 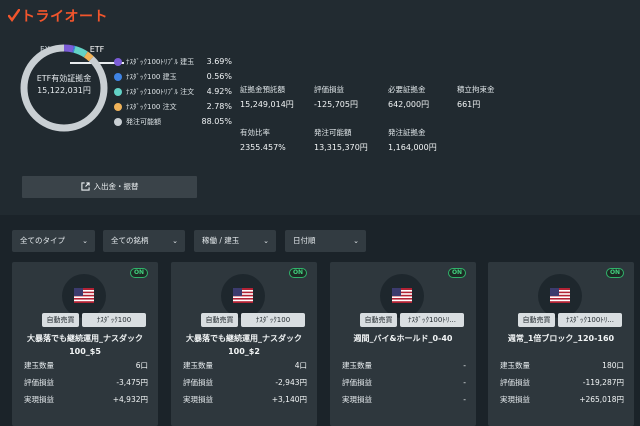 What do you see at coordinates (173, 123) in the screenshot?
I see `legend-item: 発注可能額 88.05%` at bounding box center [173, 123].